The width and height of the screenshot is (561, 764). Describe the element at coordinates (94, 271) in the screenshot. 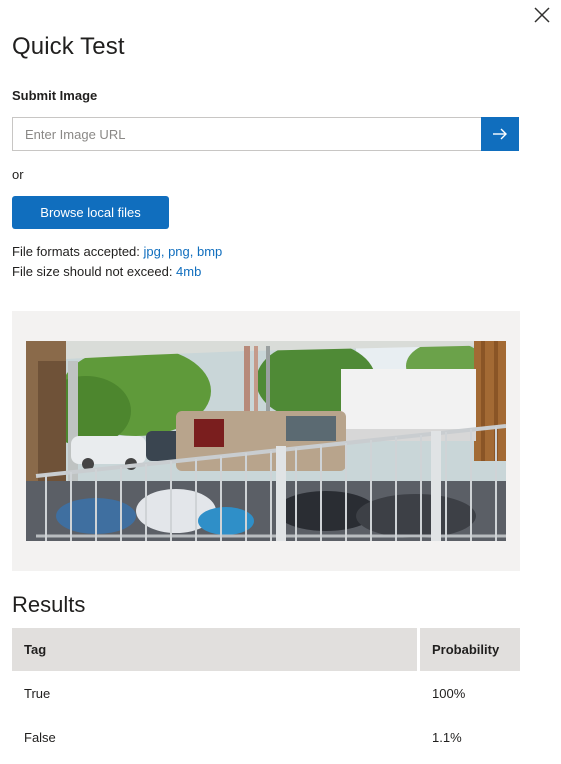

I see `file-size-label: File size should not exceed:` at that location.